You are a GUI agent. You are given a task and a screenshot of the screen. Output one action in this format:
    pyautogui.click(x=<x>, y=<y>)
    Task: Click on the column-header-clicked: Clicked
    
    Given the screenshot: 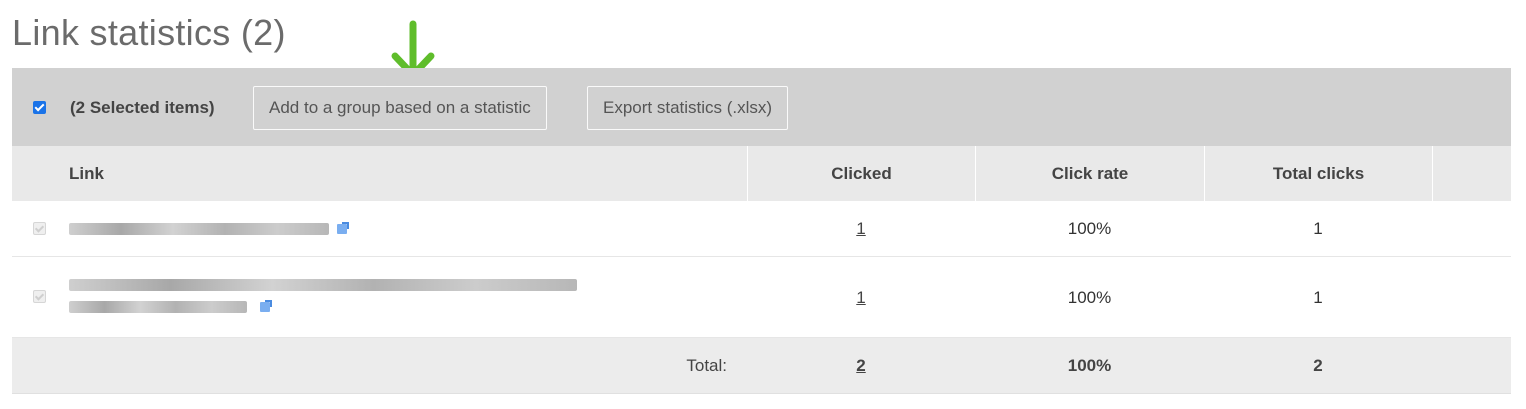 What is the action you would take?
    pyautogui.click(x=861, y=173)
    